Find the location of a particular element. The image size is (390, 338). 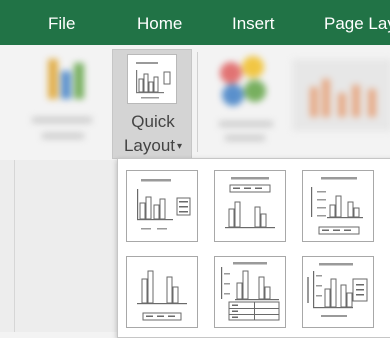

tab-home: Home is located at coordinates (159, 22).